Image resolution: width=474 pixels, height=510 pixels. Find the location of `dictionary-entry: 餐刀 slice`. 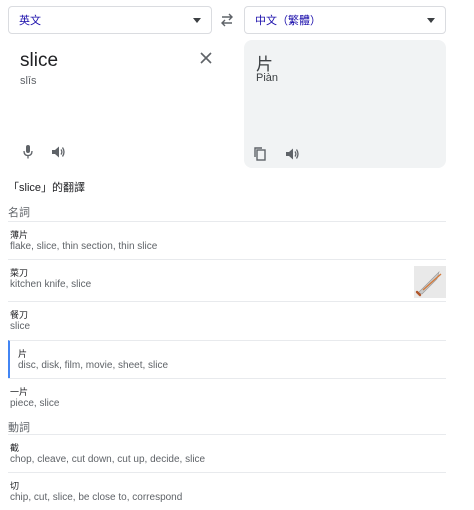

dictionary-entry: 餐刀 slice is located at coordinates (227, 320).